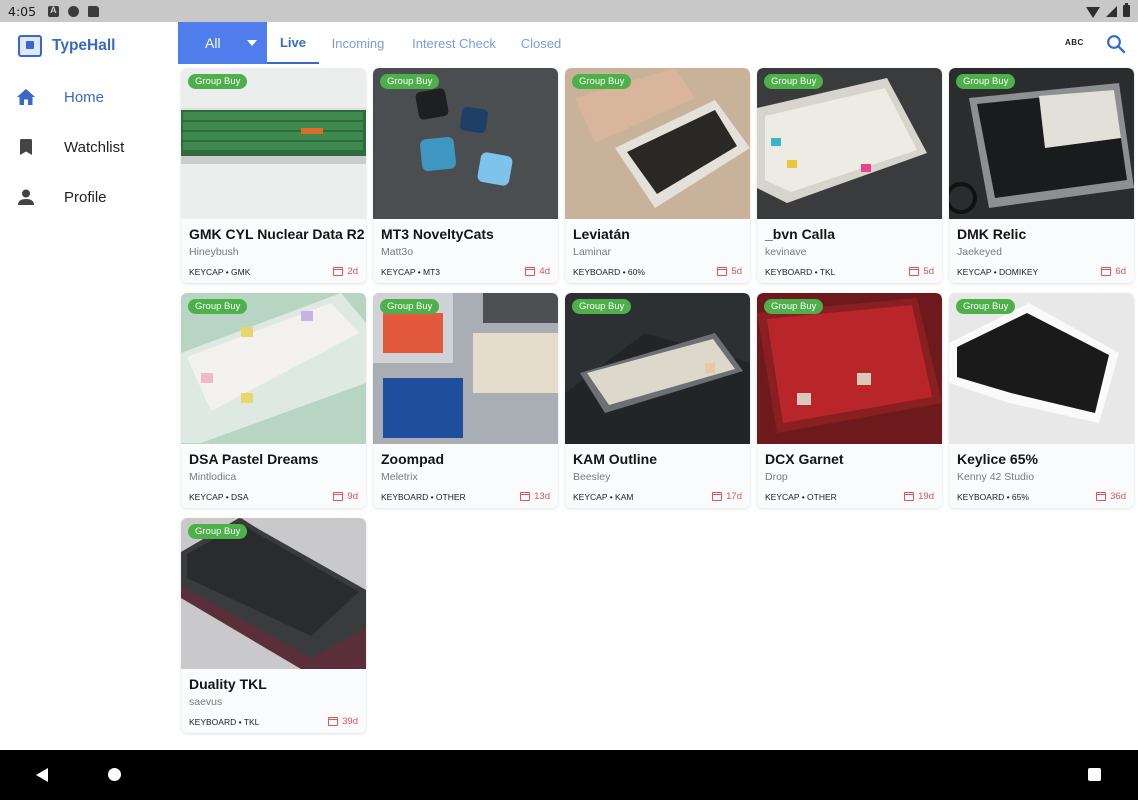  I want to click on back-icon, so click(42, 775).